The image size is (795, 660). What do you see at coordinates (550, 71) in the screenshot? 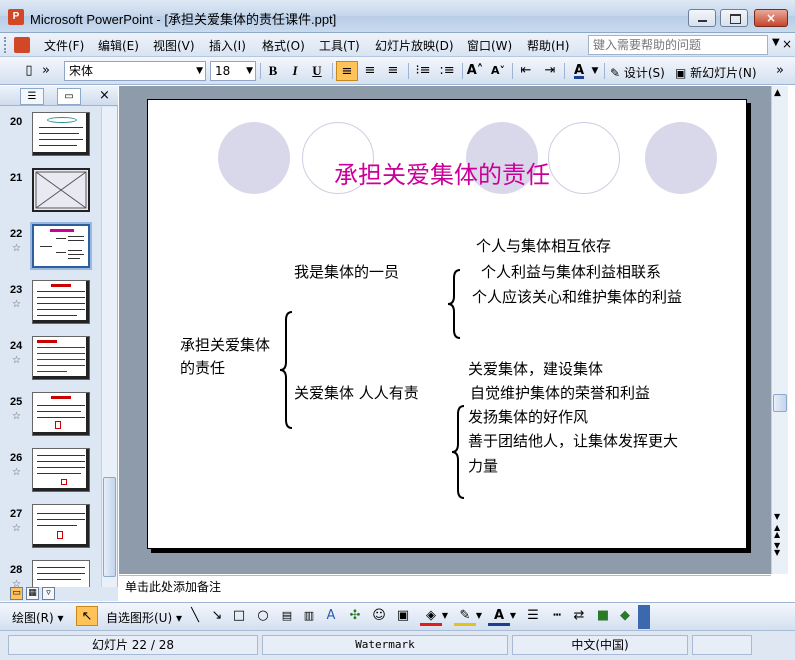
I see `increase-indent-icon: ⇥` at bounding box center [550, 71].